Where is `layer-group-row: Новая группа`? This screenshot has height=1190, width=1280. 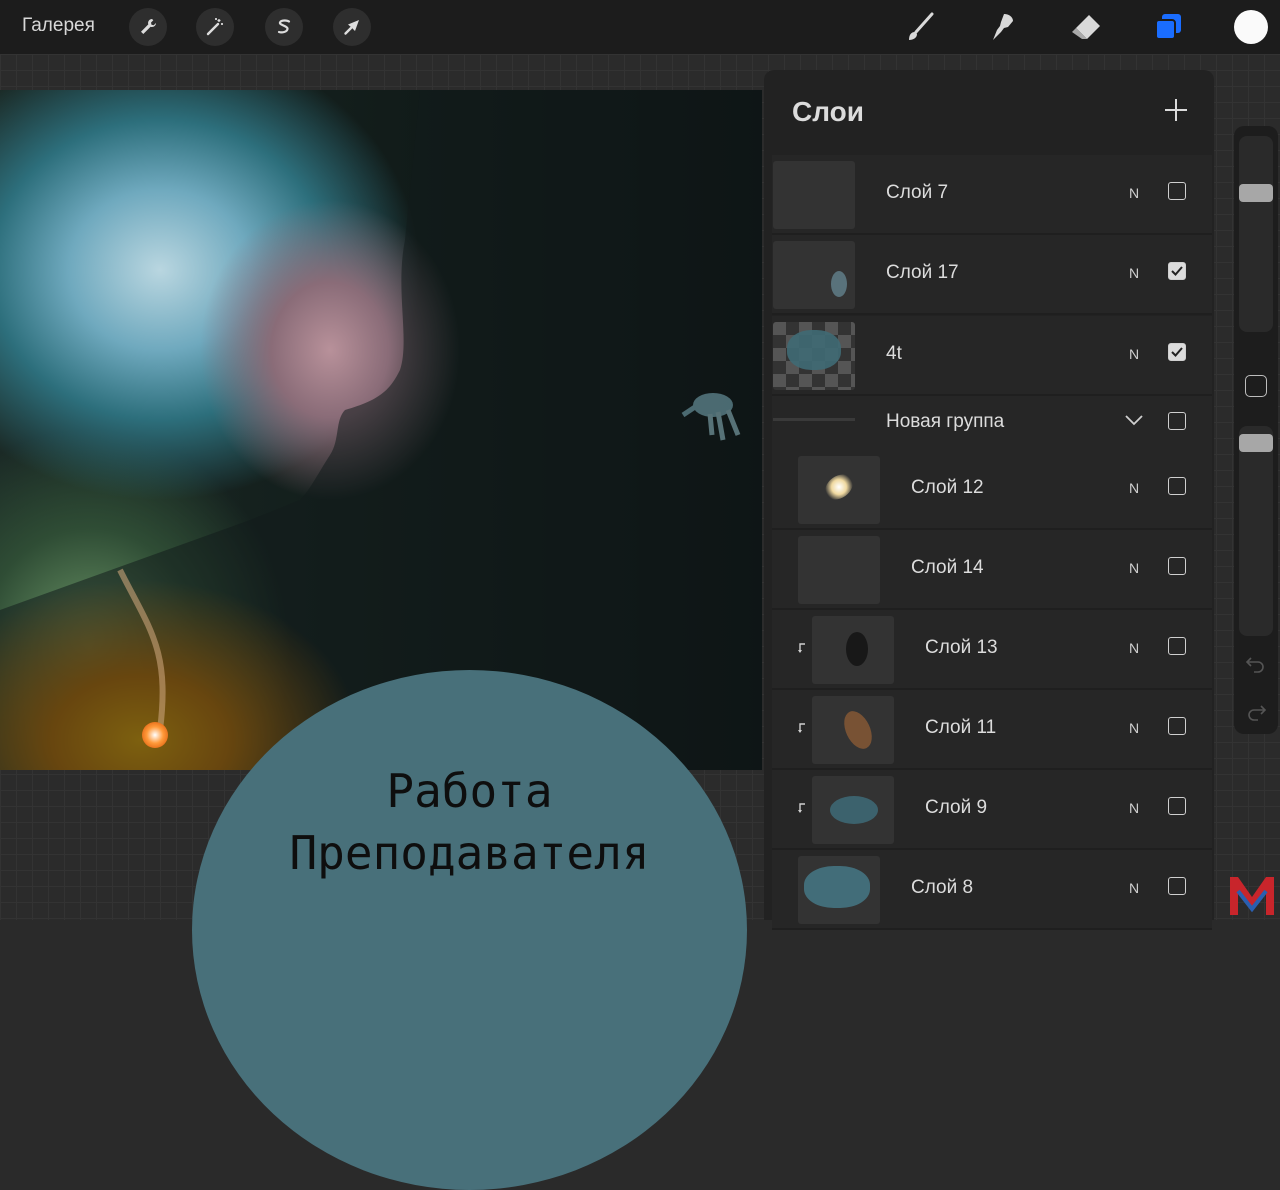 layer-group-row: Новая группа is located at coordinates (992, 424).